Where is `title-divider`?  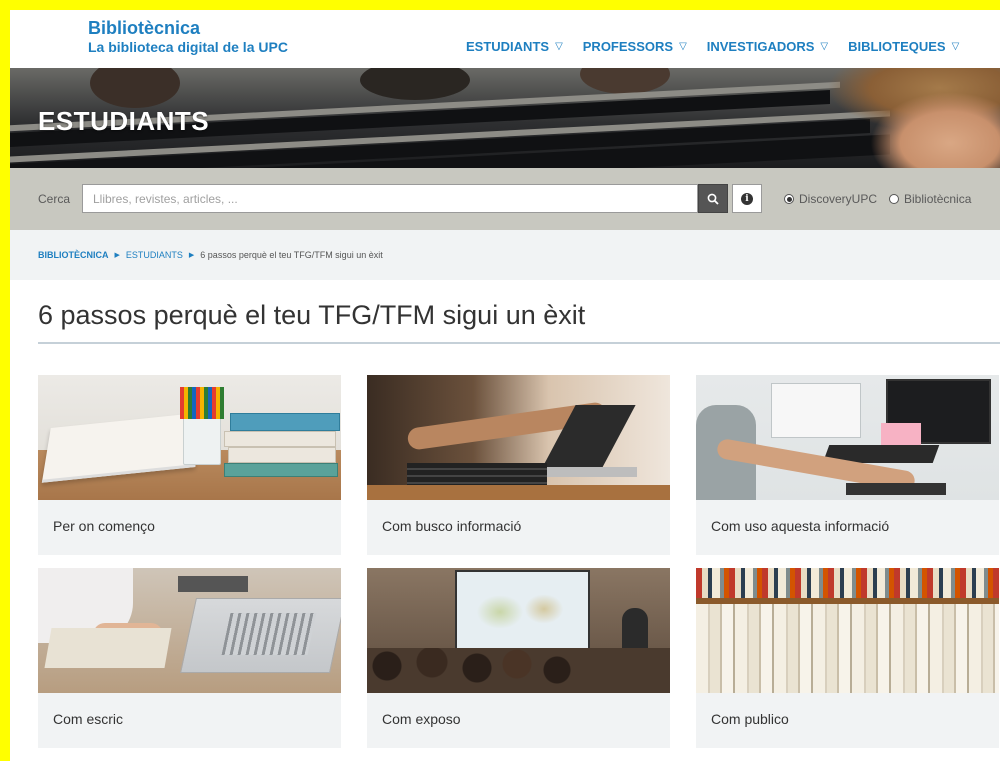 title-divider is located at coordinates (519, 343).